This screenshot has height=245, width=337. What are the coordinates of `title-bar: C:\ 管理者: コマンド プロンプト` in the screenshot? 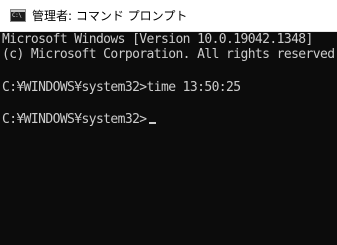 It's located at (168, 16).